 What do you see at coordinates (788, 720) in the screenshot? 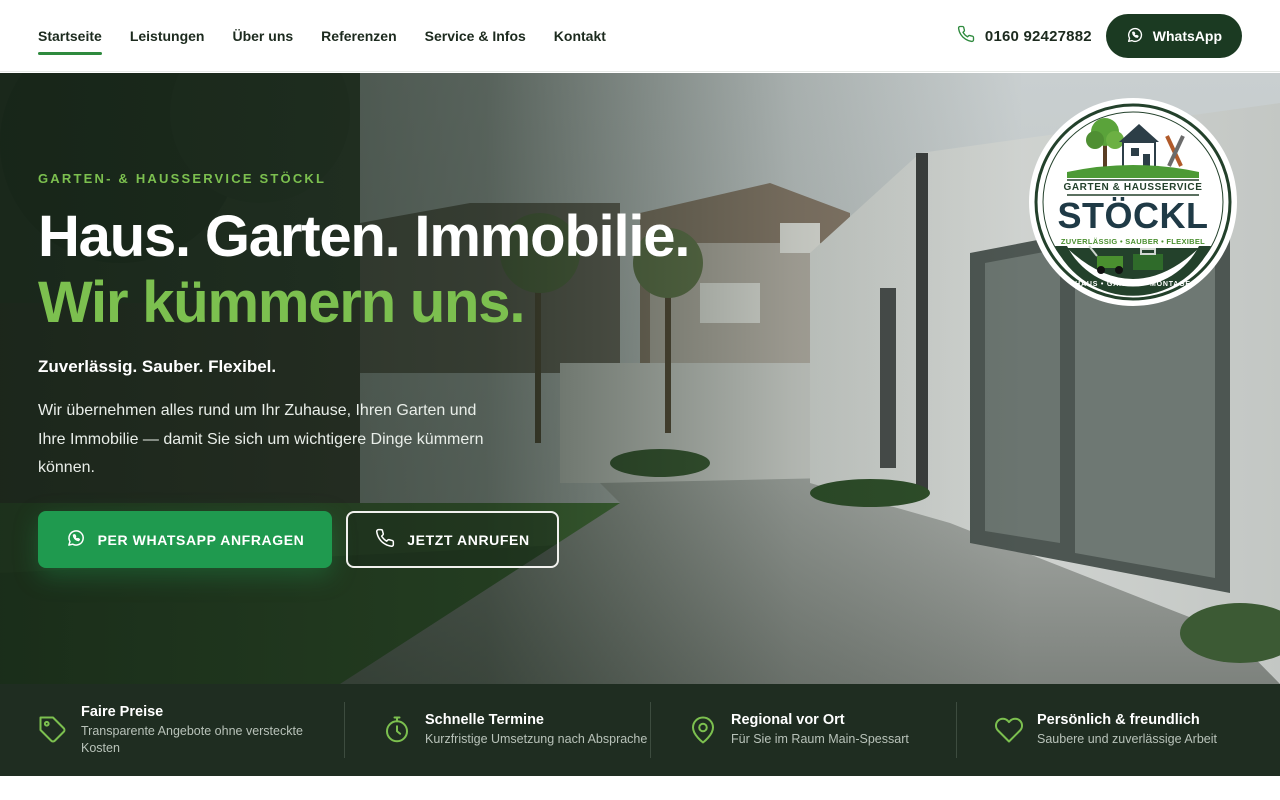
I see `feature-title: Regional vor Ort` at bounding box center [788, 720].